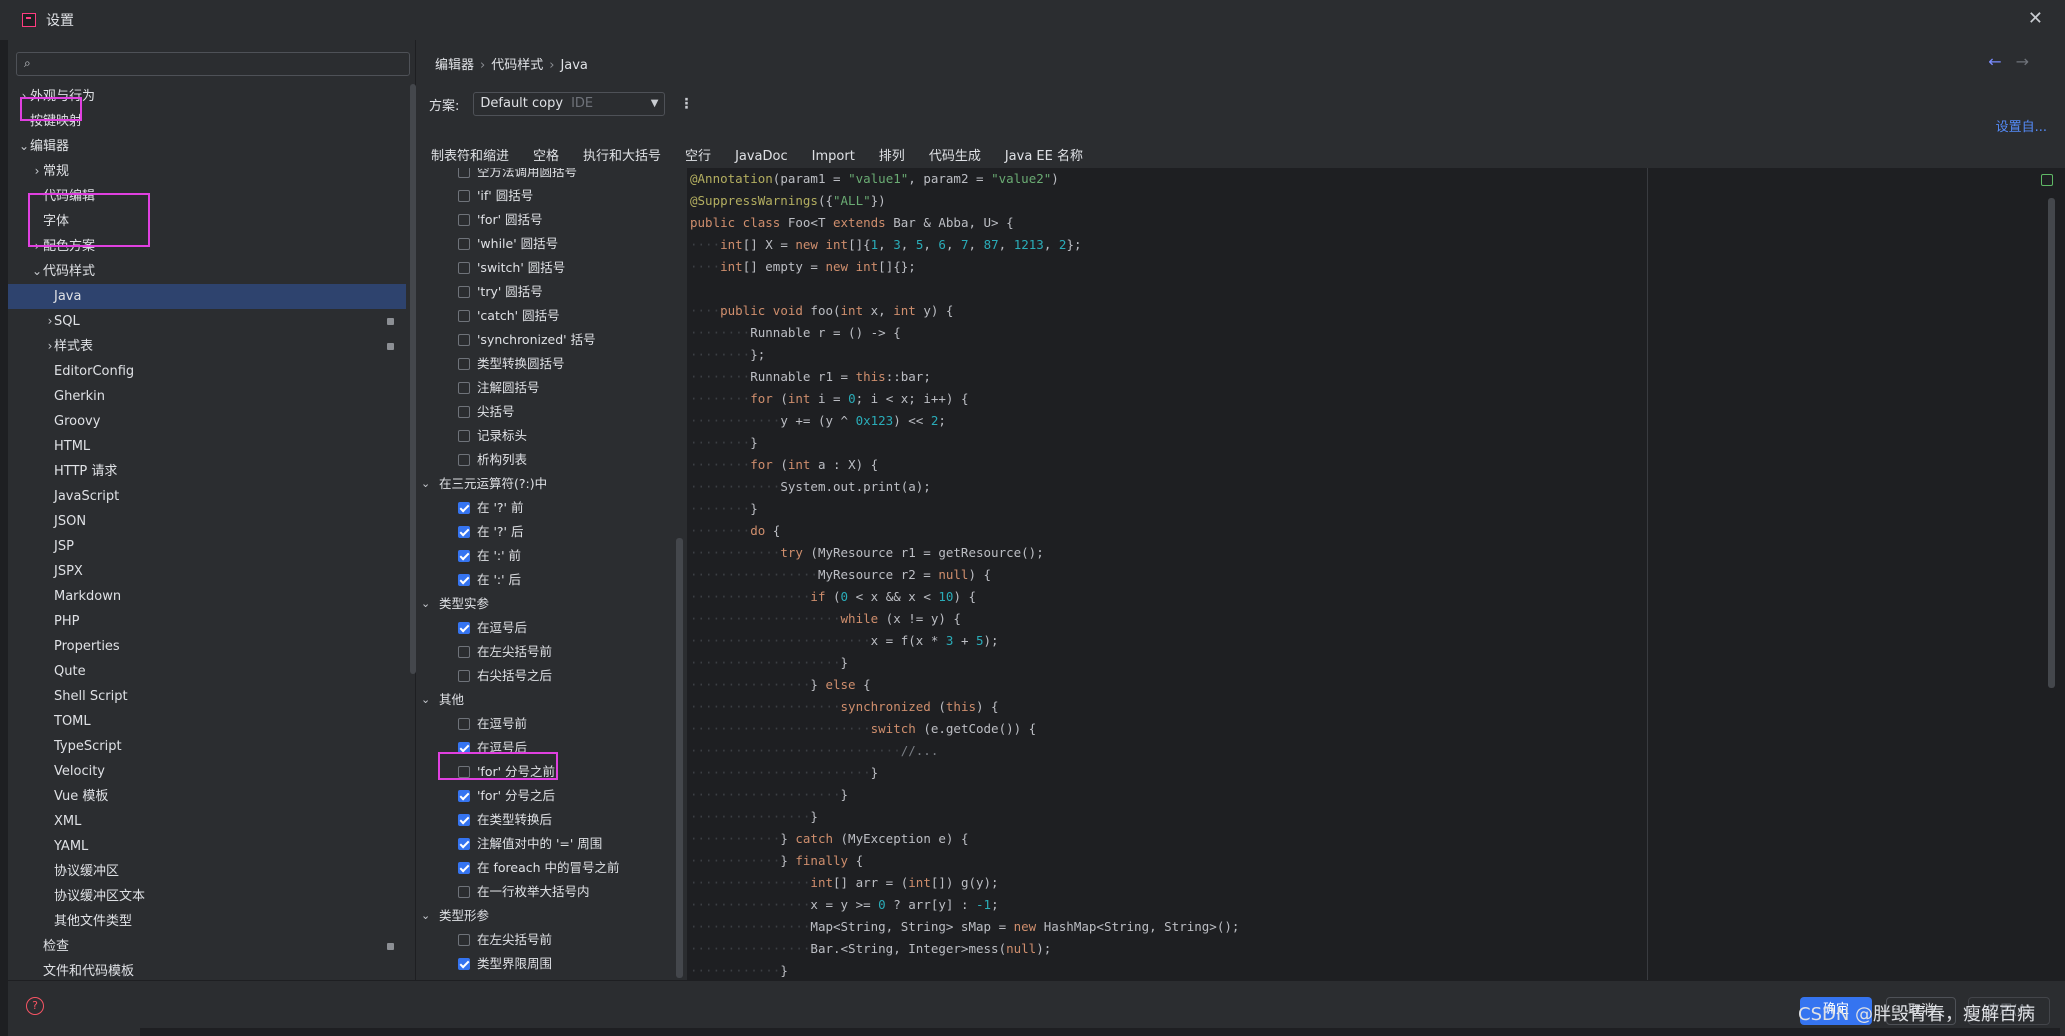 This screenshot has width=2065, height=1036. What do you see at coordinates (470, 157) in the screenshot?
I see `tab: 制表符和缩进` at bounding box center [470, 157].